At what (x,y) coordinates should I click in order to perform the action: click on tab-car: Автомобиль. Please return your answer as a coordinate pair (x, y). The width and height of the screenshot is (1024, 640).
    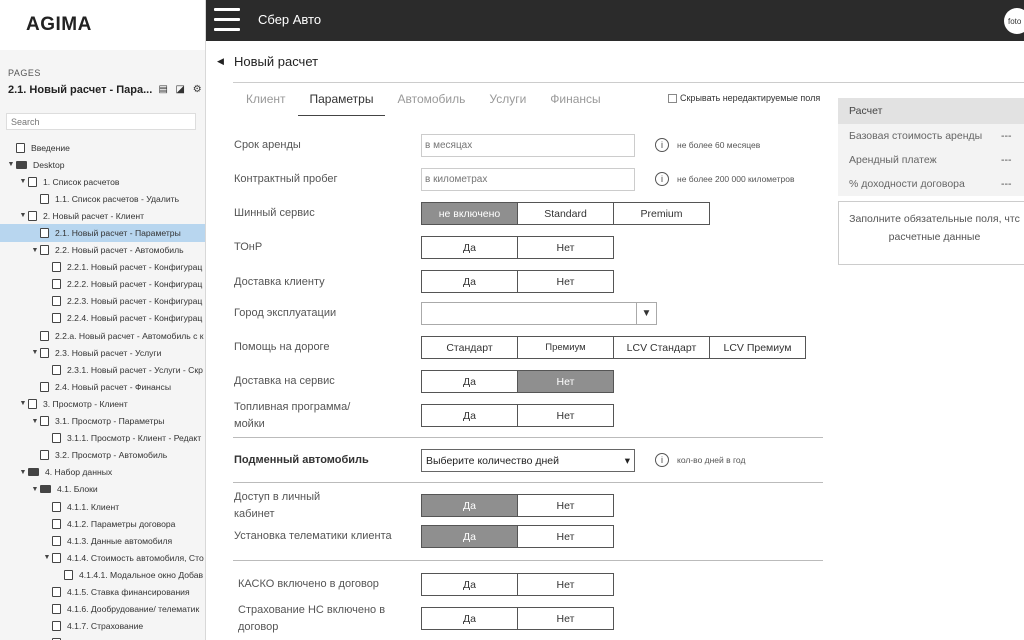
    Looking at the image, I should click on (431, 99).